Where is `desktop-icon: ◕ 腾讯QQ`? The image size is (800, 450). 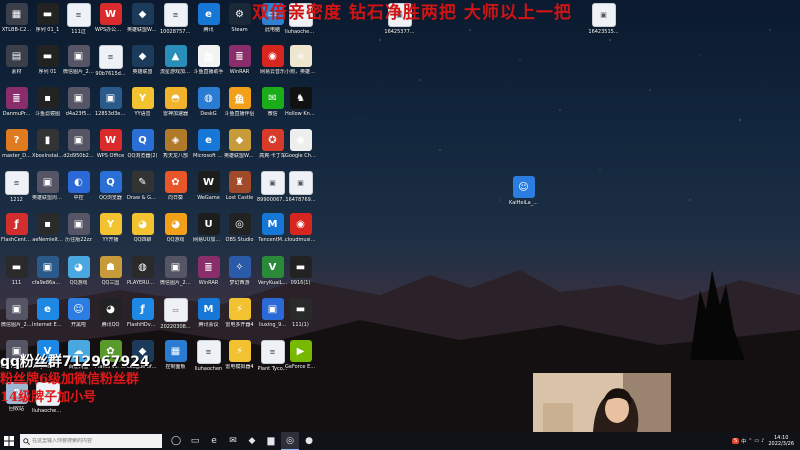
desktop-icon: ◕ 腾讯QQ is located at coordinates (110, 318).